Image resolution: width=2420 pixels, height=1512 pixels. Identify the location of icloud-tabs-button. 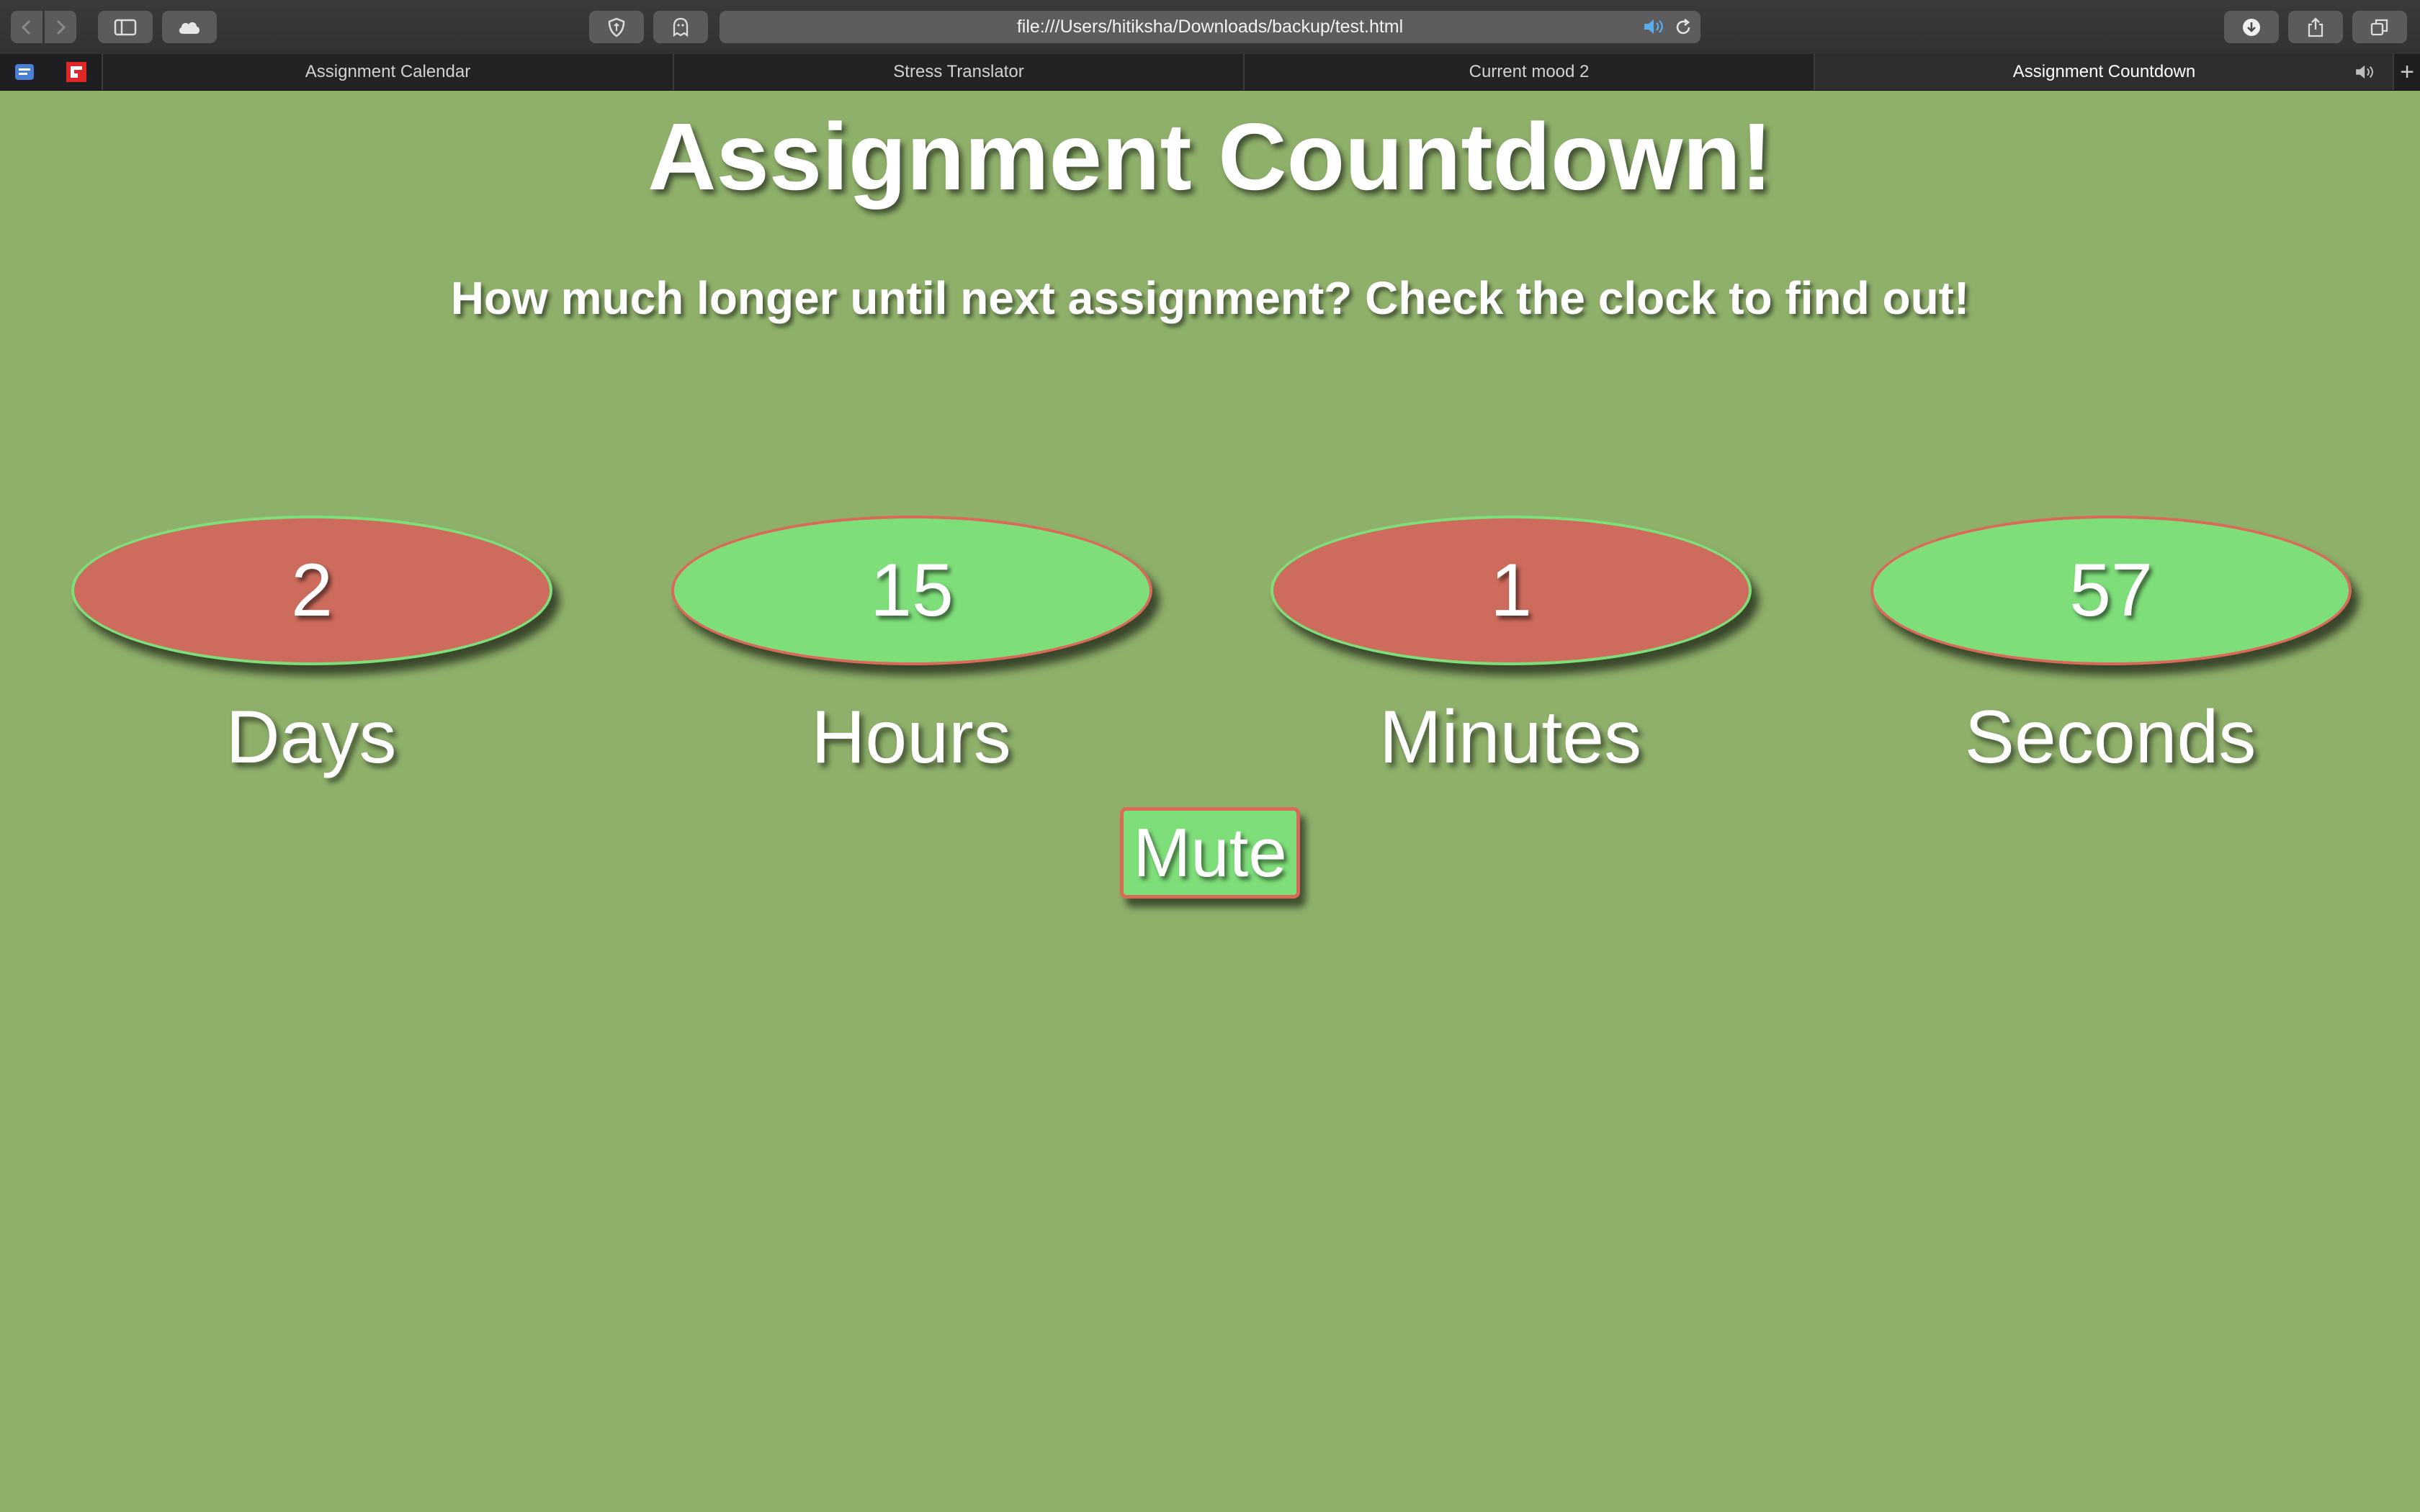
(189, 27).